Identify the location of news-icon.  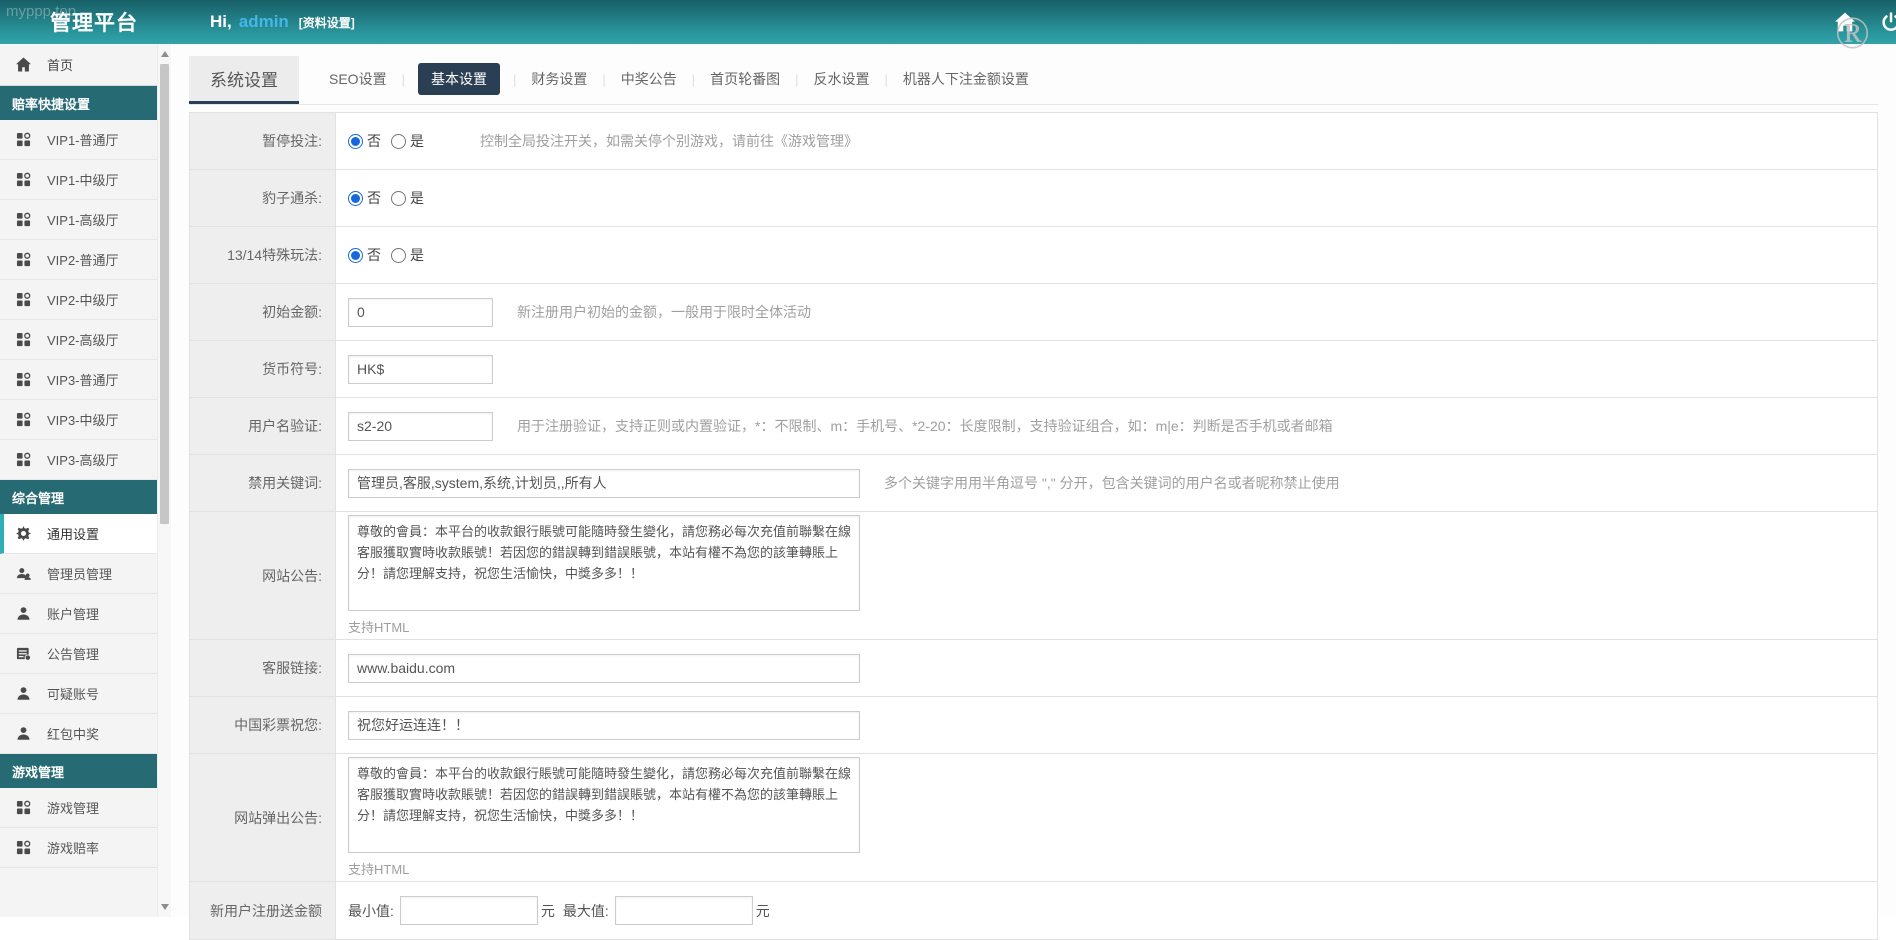
(23, 654).